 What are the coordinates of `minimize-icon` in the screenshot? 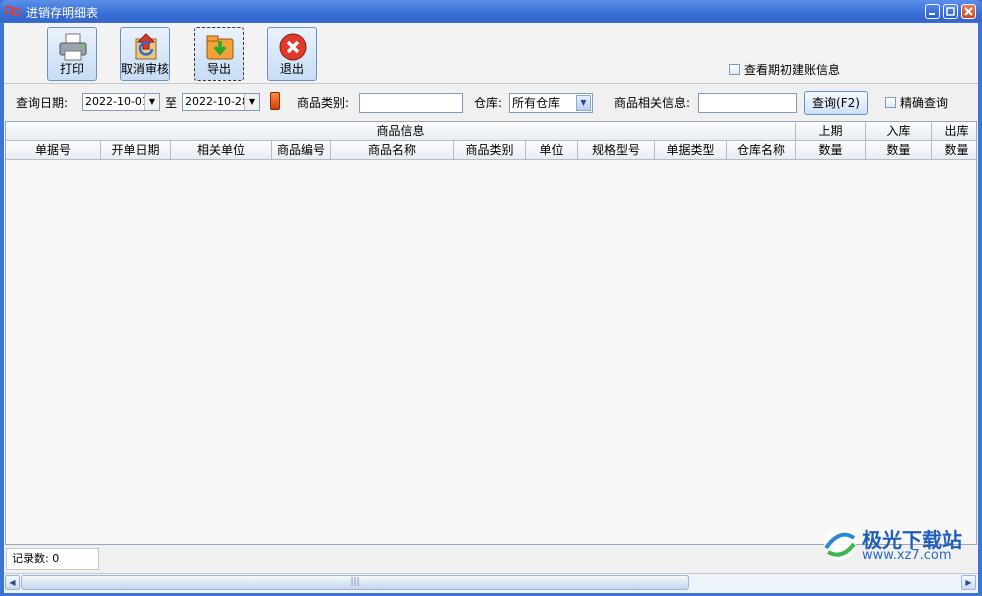 It's located at (932, 14).